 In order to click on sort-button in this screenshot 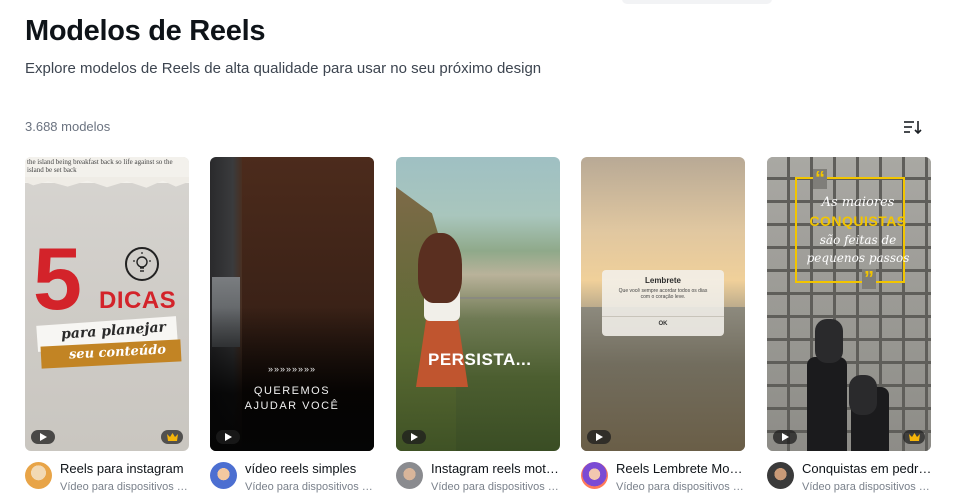, I will do `click(913, 127)`.